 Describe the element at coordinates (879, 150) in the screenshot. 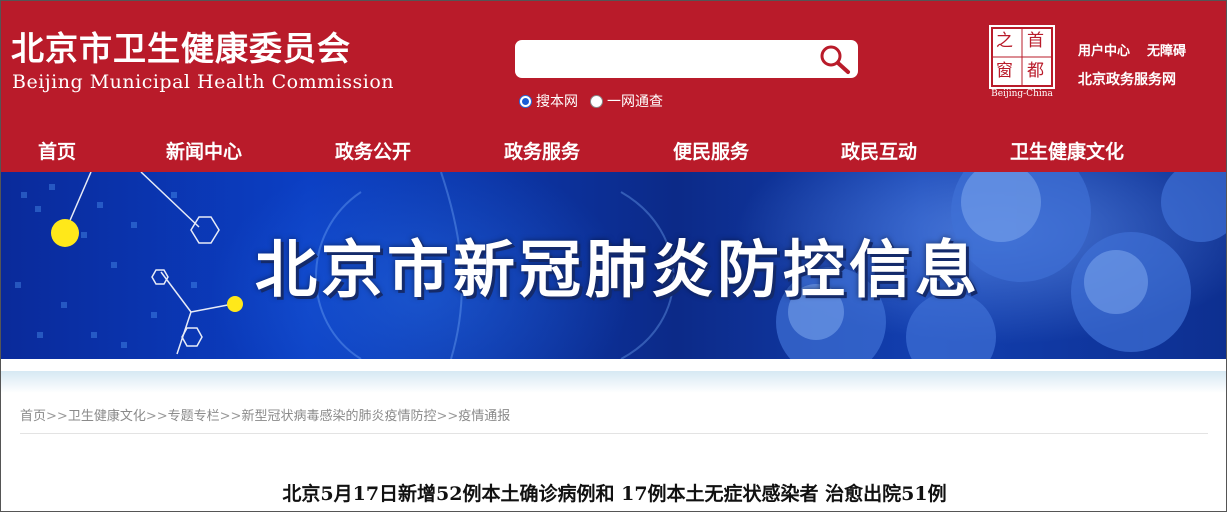

I see `nav-interaction: 政民互动` at that location.